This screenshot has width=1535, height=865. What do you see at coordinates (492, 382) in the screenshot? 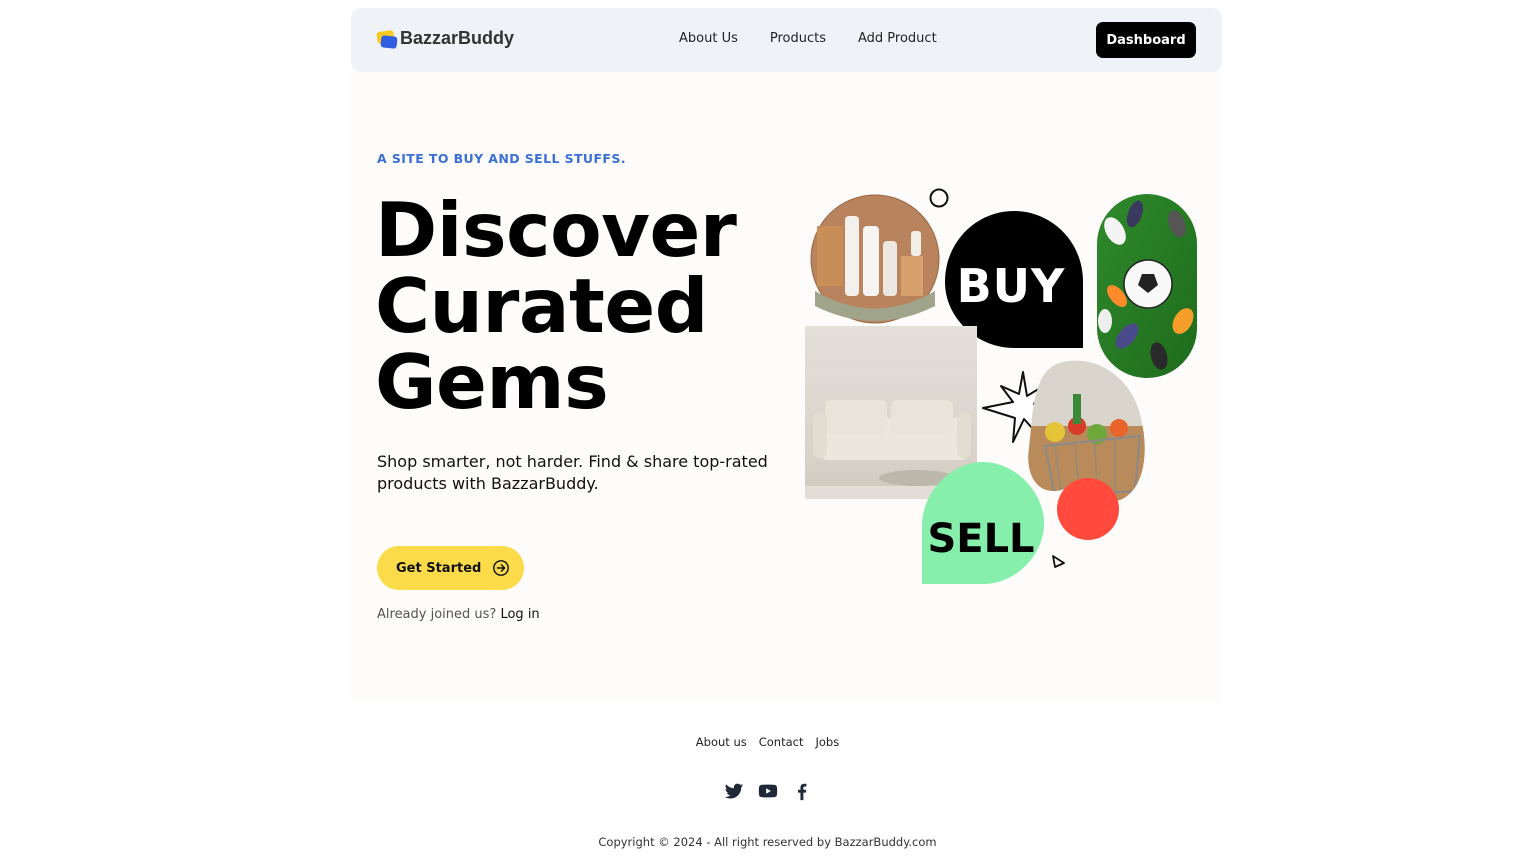
I see `headline-line-3: Gems` at bounding box center [492, 382].